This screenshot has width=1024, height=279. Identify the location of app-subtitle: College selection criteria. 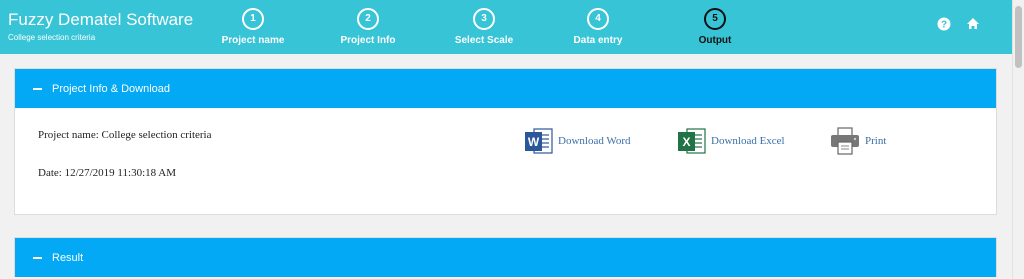
(52, 37).